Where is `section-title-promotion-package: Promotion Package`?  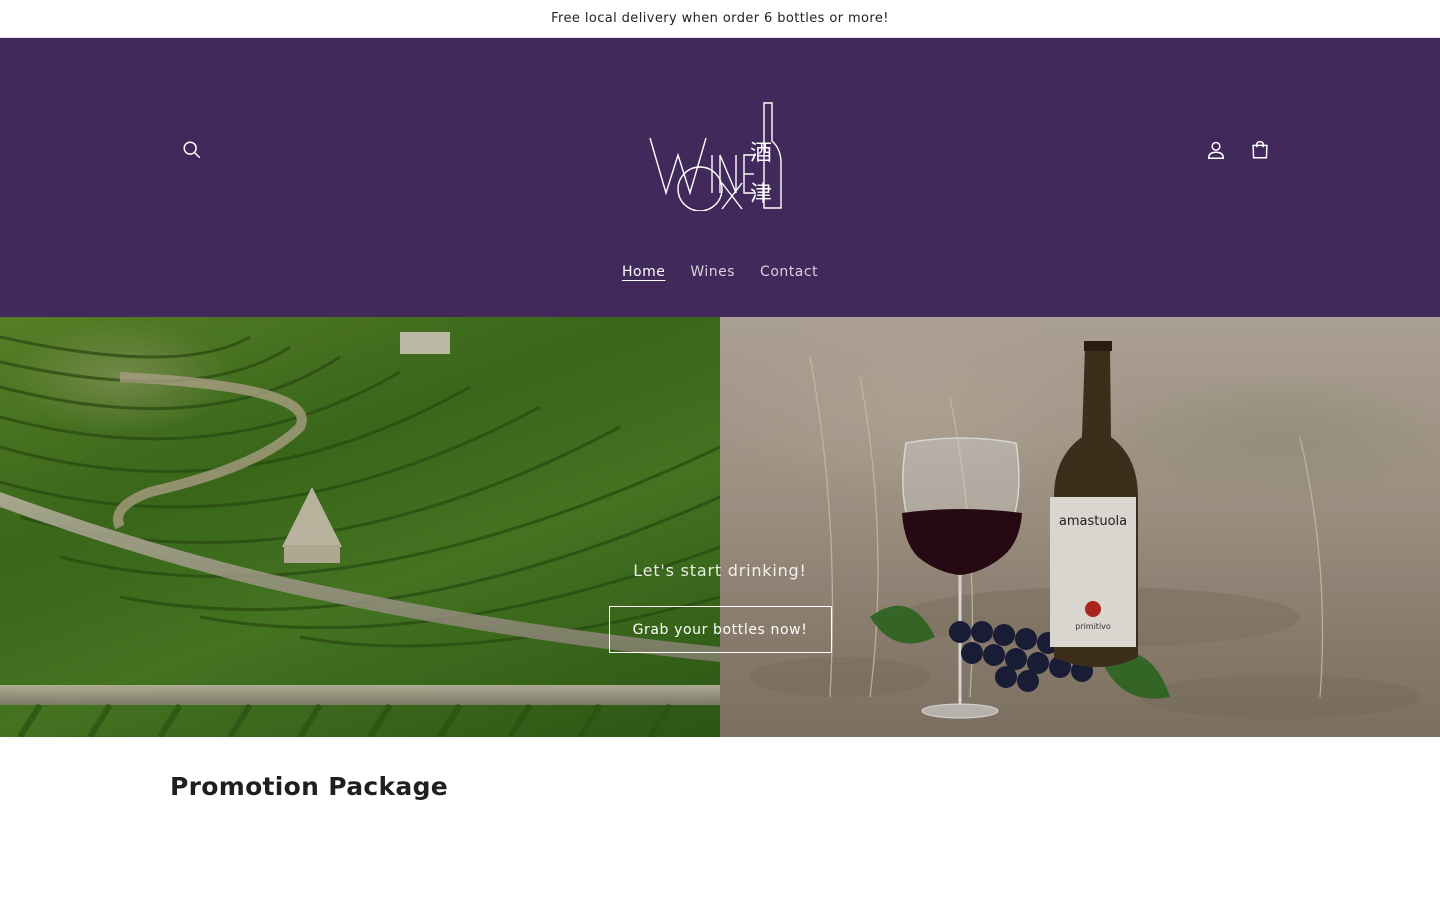
section-title-promotion-package: Promotion Package is located at coordinates (309, 786).